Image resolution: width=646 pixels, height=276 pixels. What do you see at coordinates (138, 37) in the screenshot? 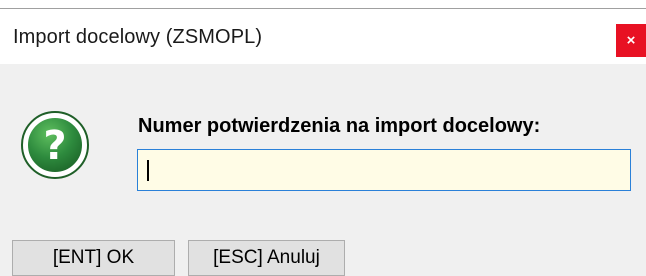
I see `window-title: Import docelowy (ZSMOPL)` at bounding box center [138, 37].